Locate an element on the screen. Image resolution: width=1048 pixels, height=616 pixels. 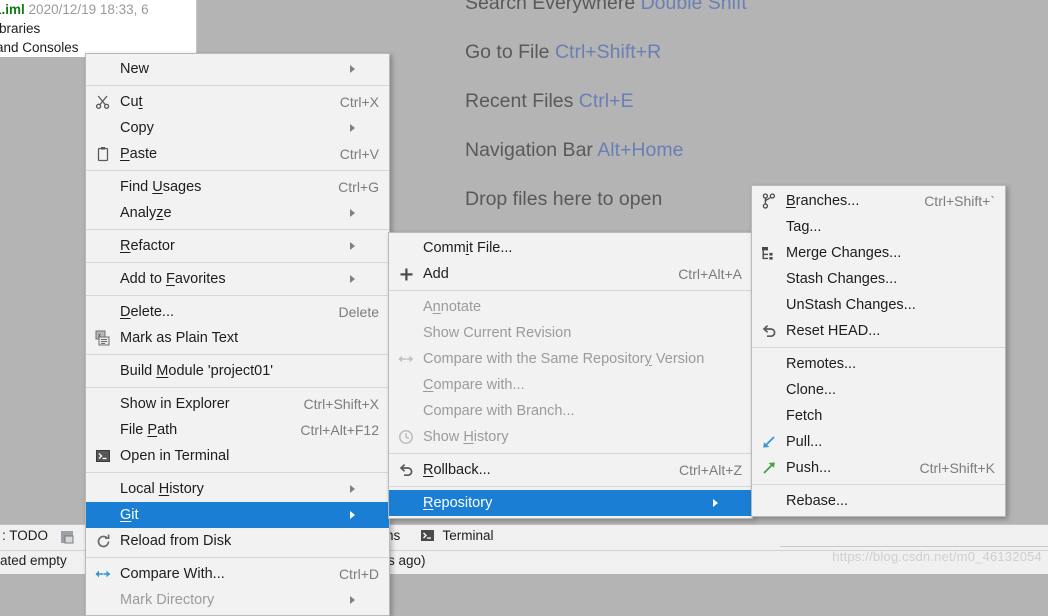
file-name: t01.iml is located at coordinates (12, 9).